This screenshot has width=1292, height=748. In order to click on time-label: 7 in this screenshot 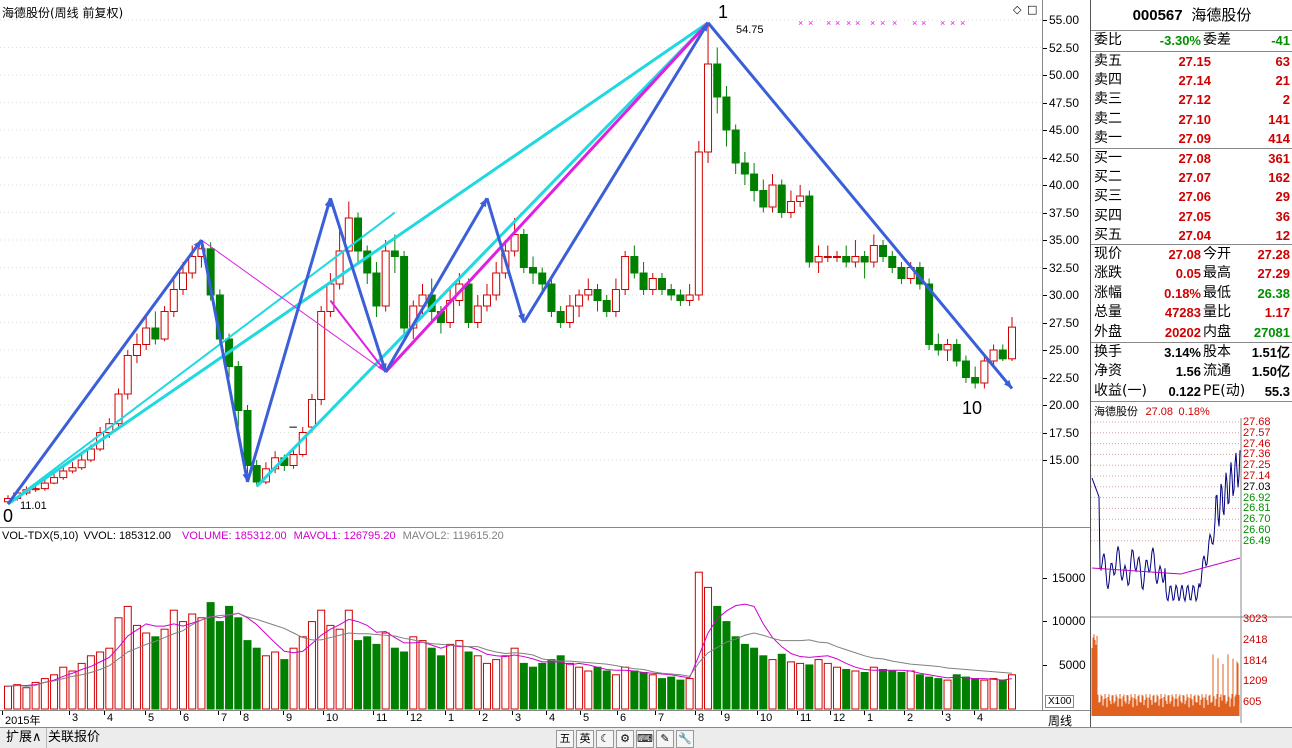, I will do `click(661, 718)`.